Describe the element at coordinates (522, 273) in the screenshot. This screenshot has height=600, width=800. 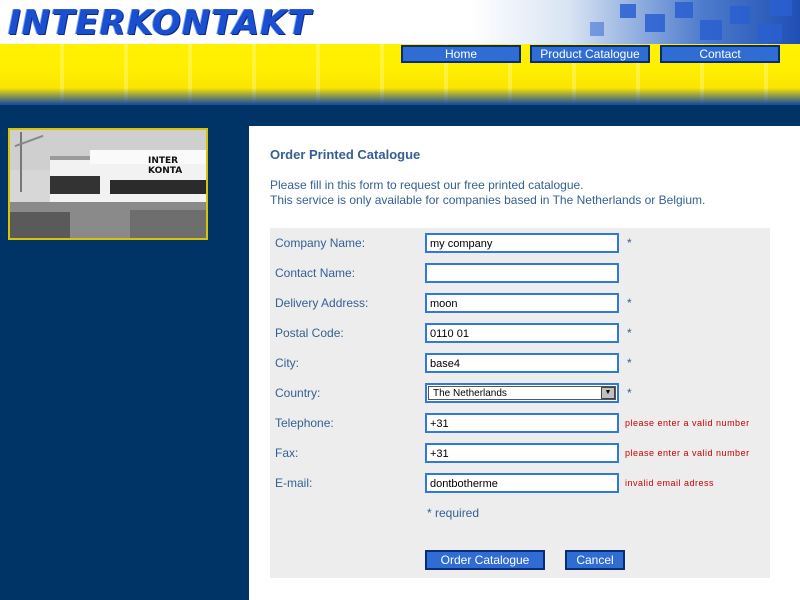
I see `contact-name-field` at that location.